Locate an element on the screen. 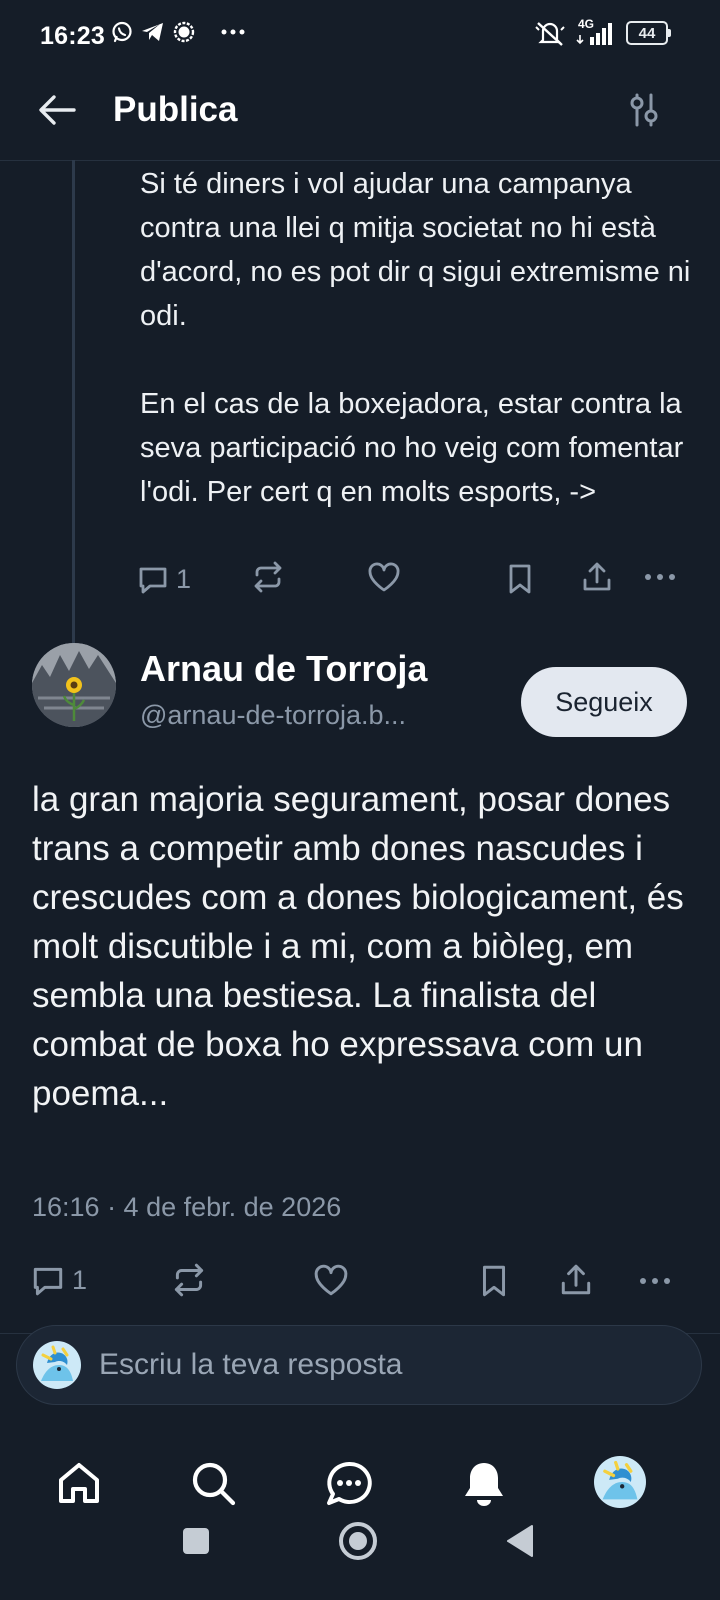  back-arrow-icon is located at coordinates (57, 110).